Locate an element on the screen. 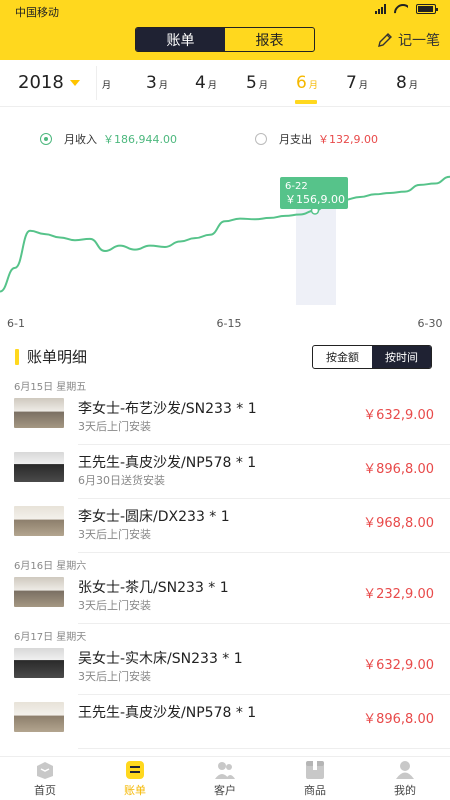 The image size is (450, 800). tab-label: 首页 is located at coordinates (45, 790).